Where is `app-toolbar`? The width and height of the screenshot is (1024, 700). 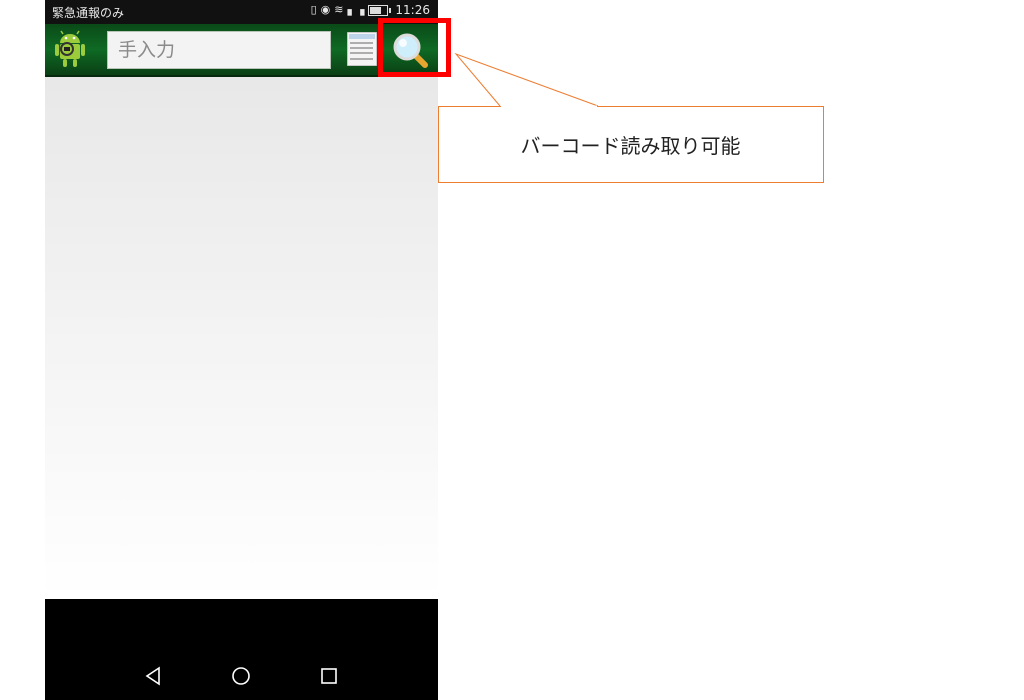
app-toolbar is located at coordinates (241, 50).